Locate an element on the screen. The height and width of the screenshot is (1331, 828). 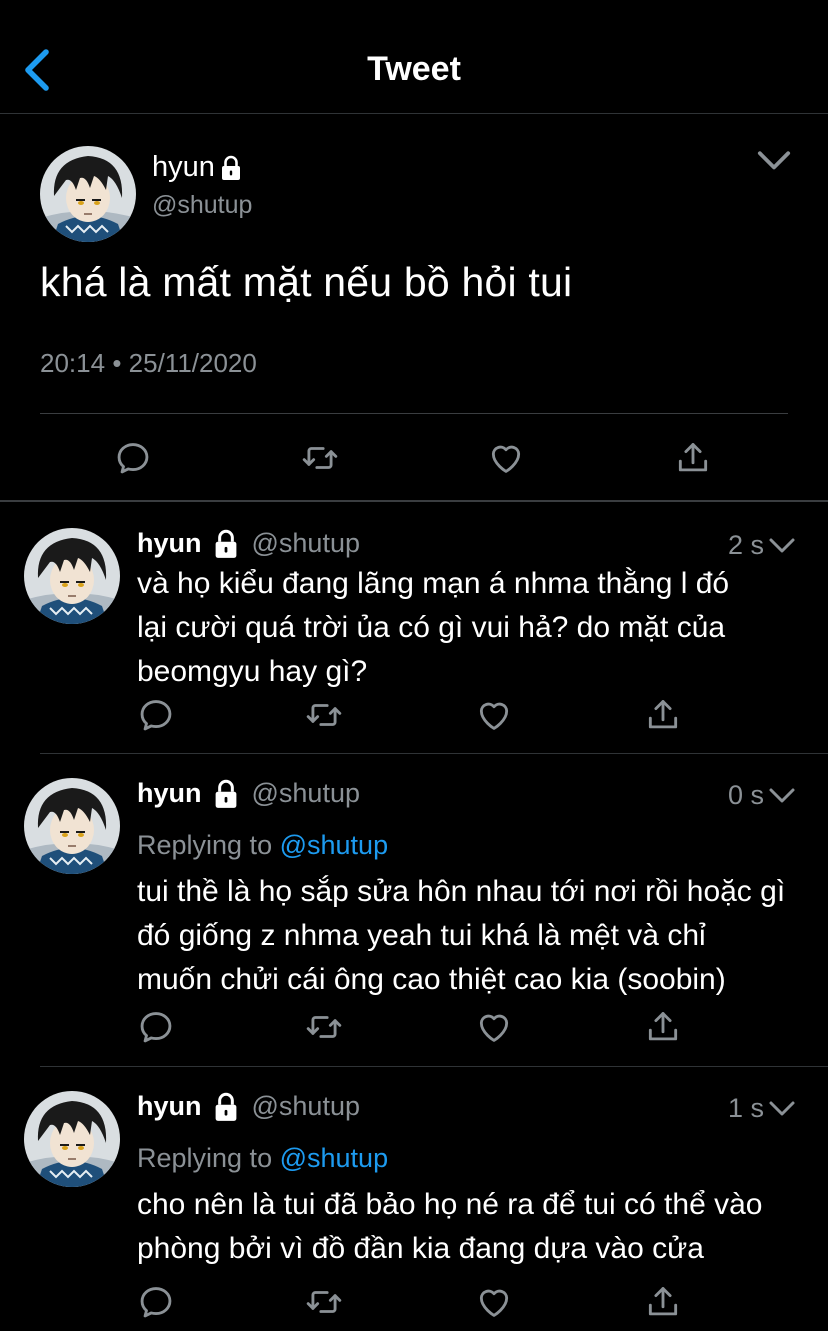
tweet-timestamp: 20:14 • 25/11/2020 is located at coordinates (148, 363).